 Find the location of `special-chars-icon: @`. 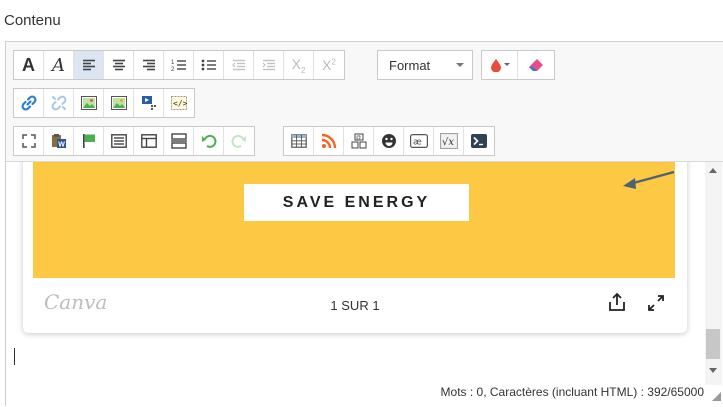

special-chars-icon: @ is located at coordinates (359, 141).